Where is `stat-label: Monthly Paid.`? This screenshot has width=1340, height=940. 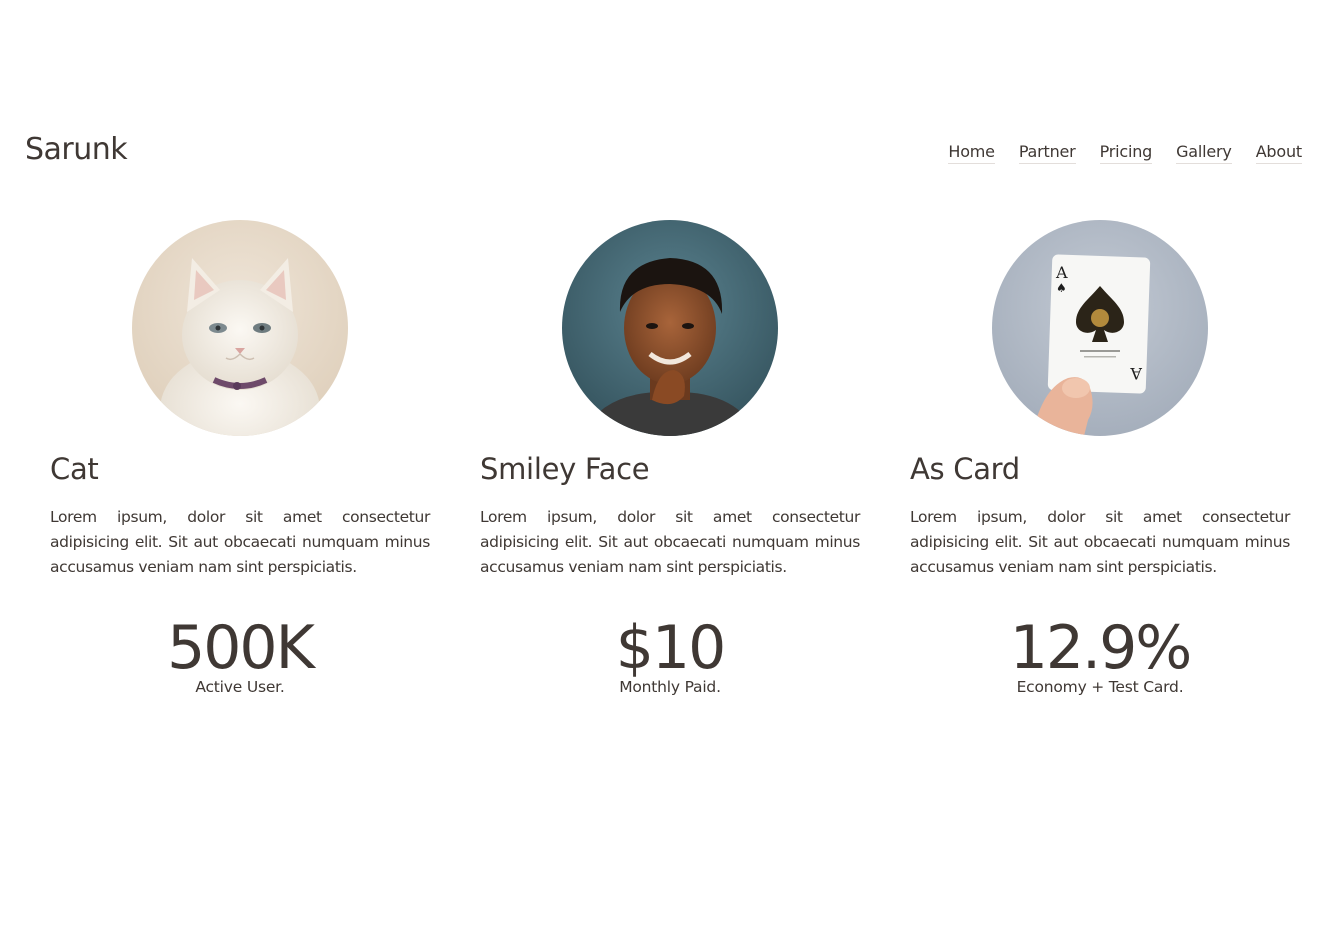
stat-label: Monthly Paid. is located at coordinates (670, 687).